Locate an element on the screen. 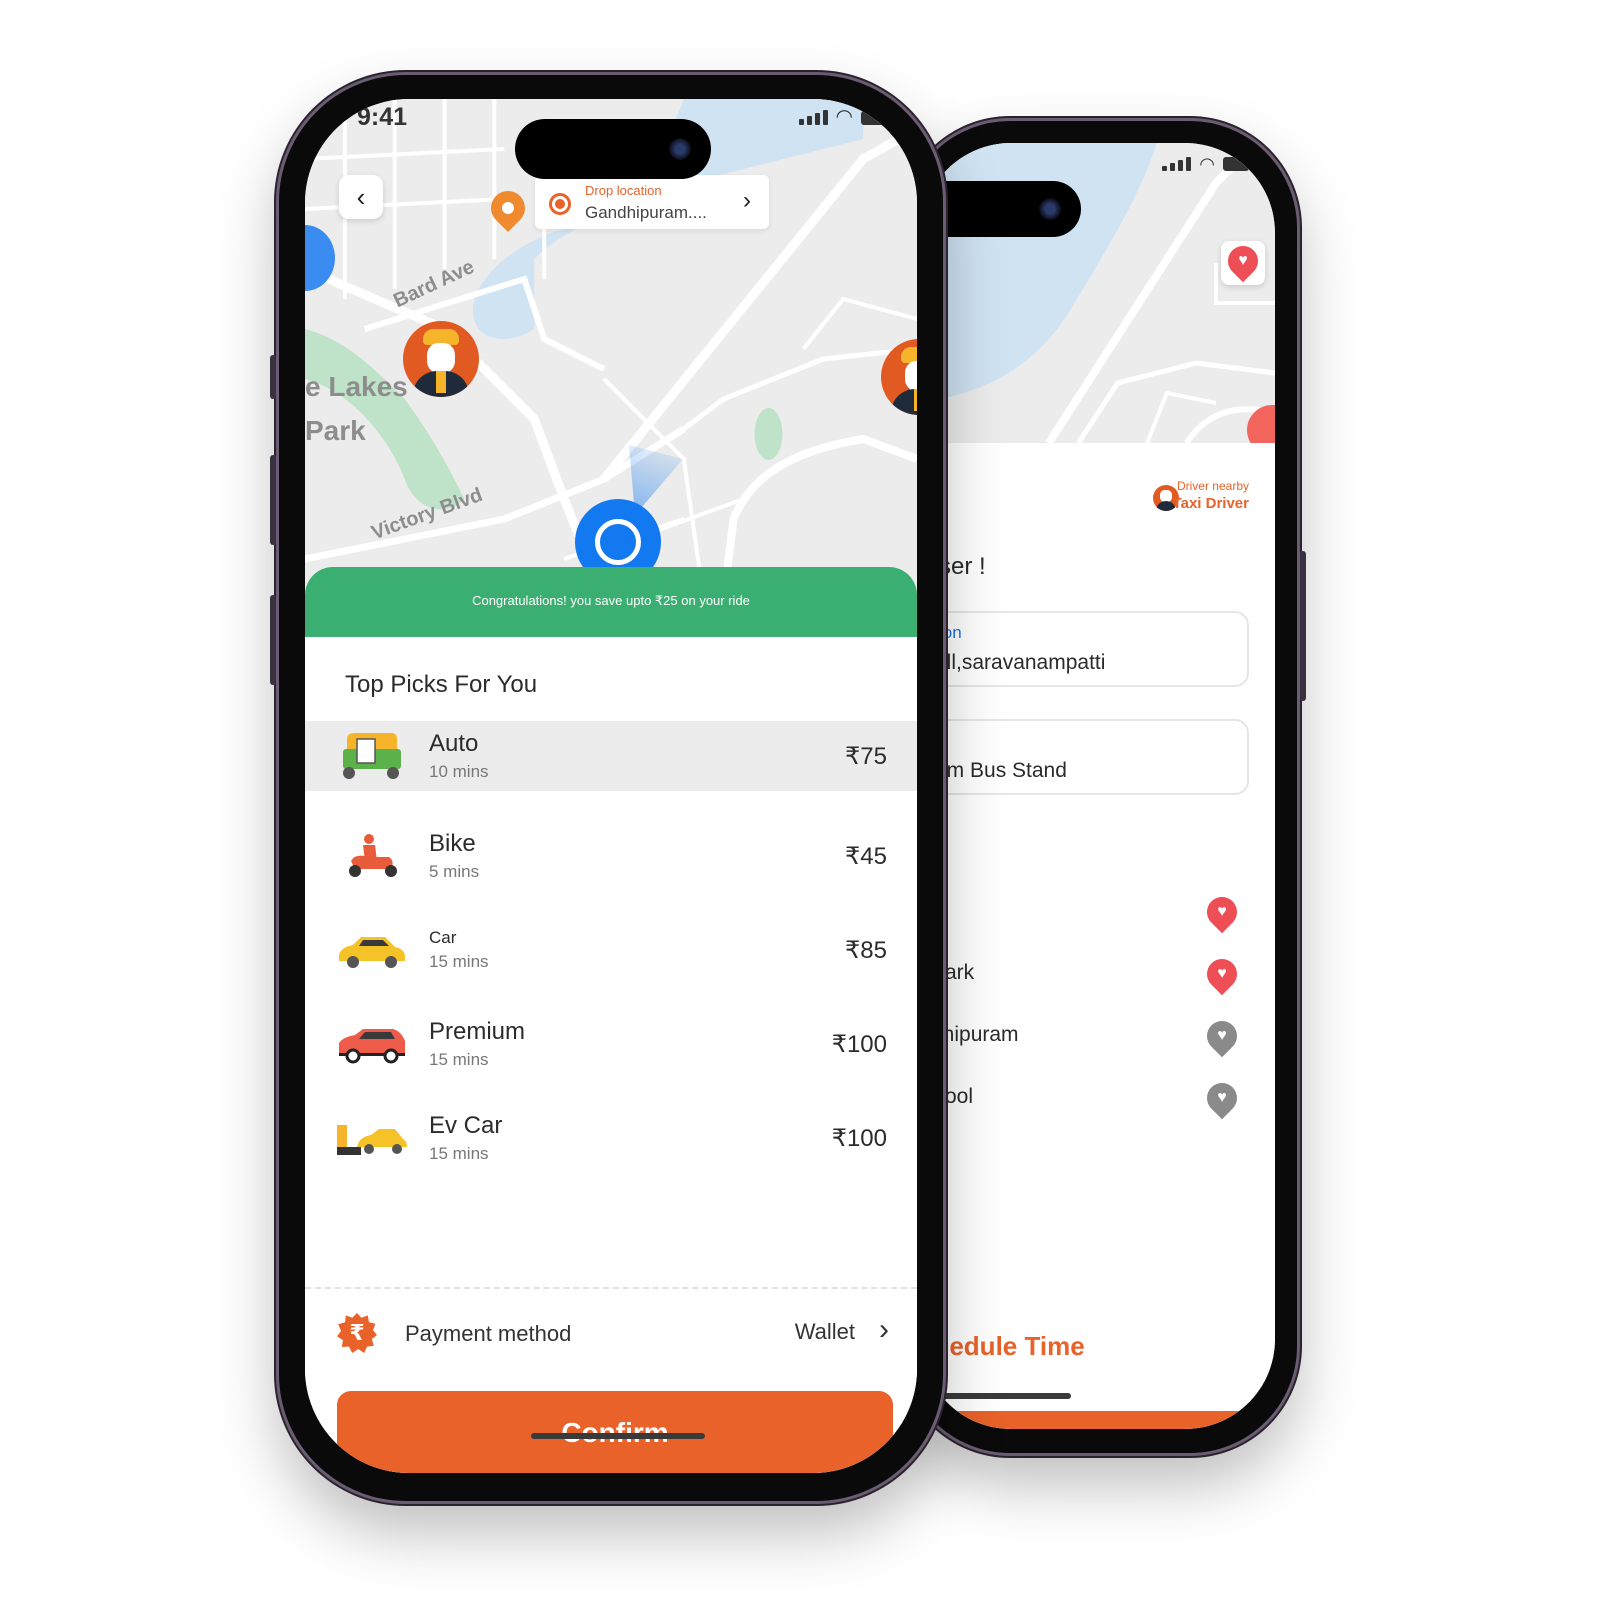 This screenshot has height=1600, width=1600. driver-marker is located at coordinates (441, 359).